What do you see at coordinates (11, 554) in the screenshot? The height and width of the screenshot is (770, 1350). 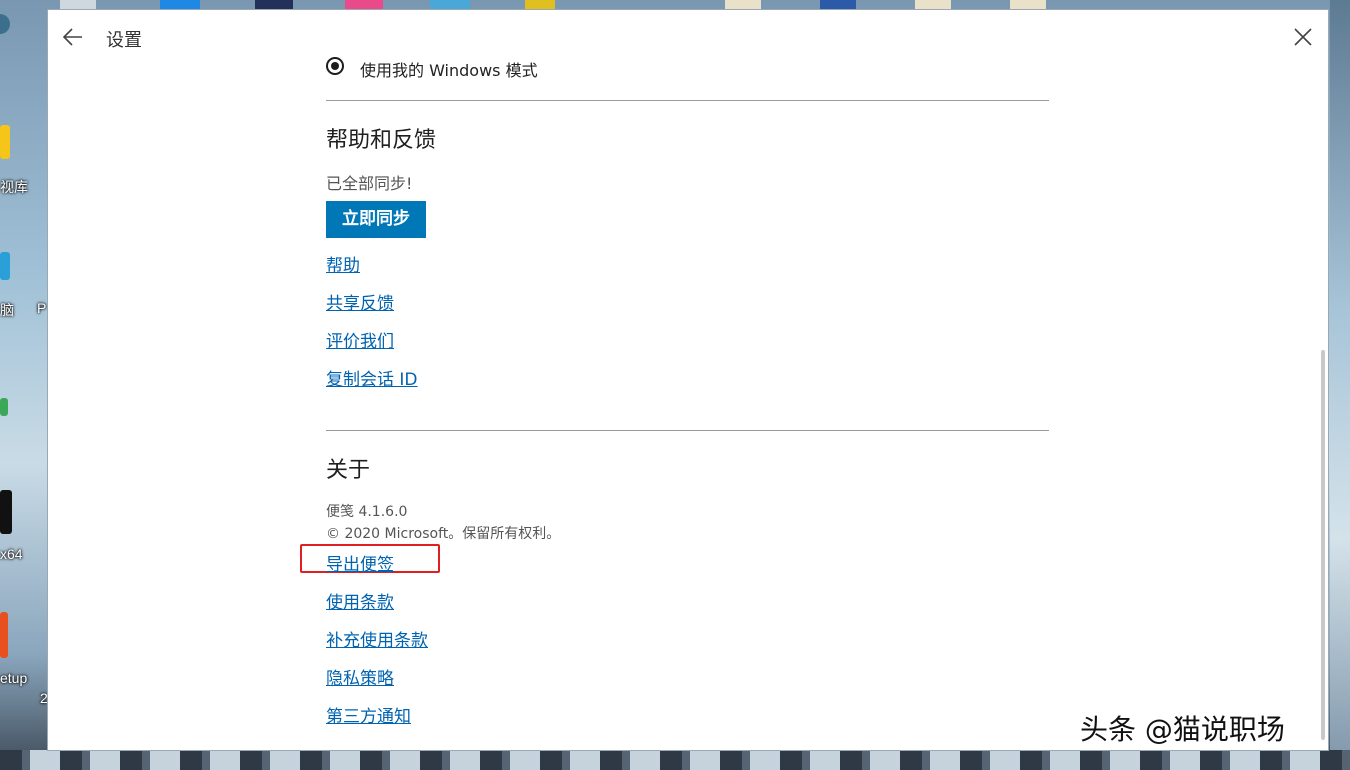 I see `desktop-icon-label: x64` at bounding box center [11, 554].